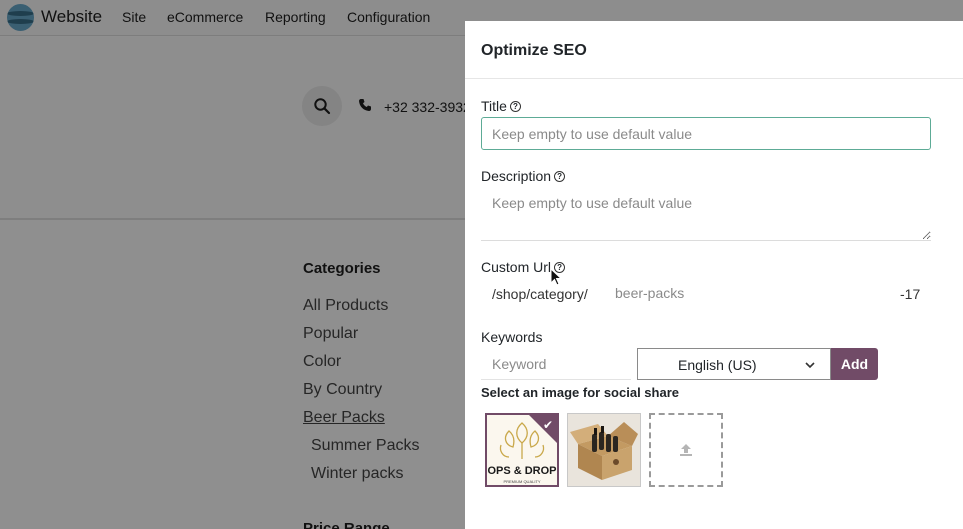 The width and height of the screenshot is (963, 529). I want to click on category-winter-packs: Winter packs, so click(357, 474).